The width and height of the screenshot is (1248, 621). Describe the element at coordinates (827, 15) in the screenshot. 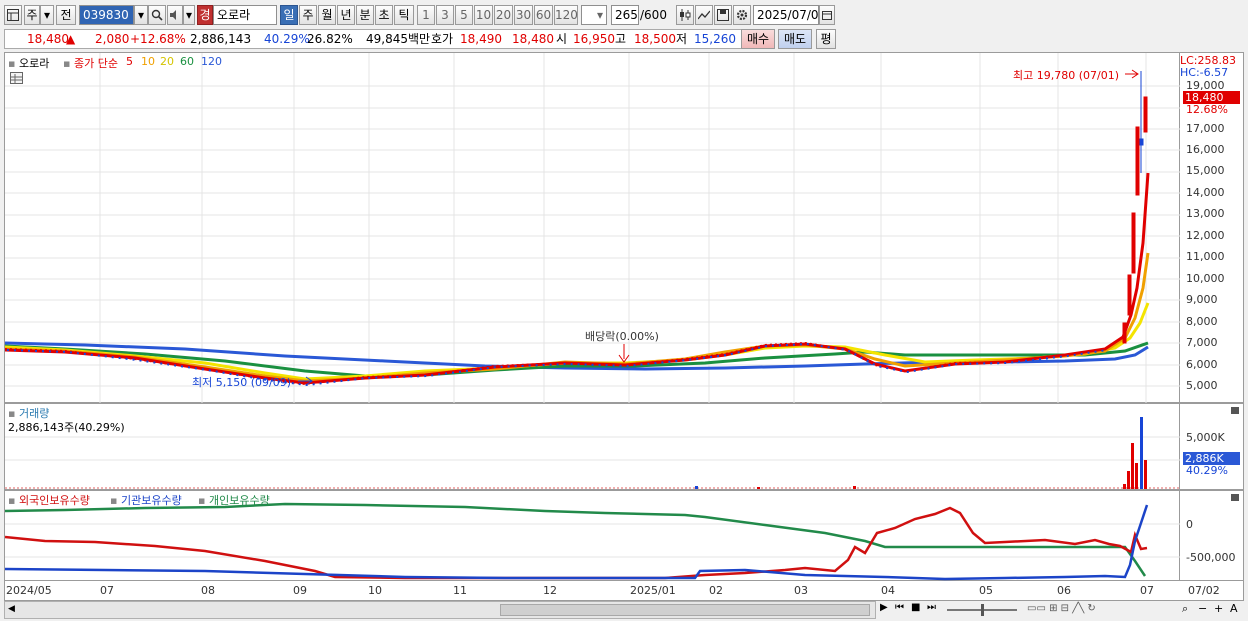

I see `calendar-icon` at that location.